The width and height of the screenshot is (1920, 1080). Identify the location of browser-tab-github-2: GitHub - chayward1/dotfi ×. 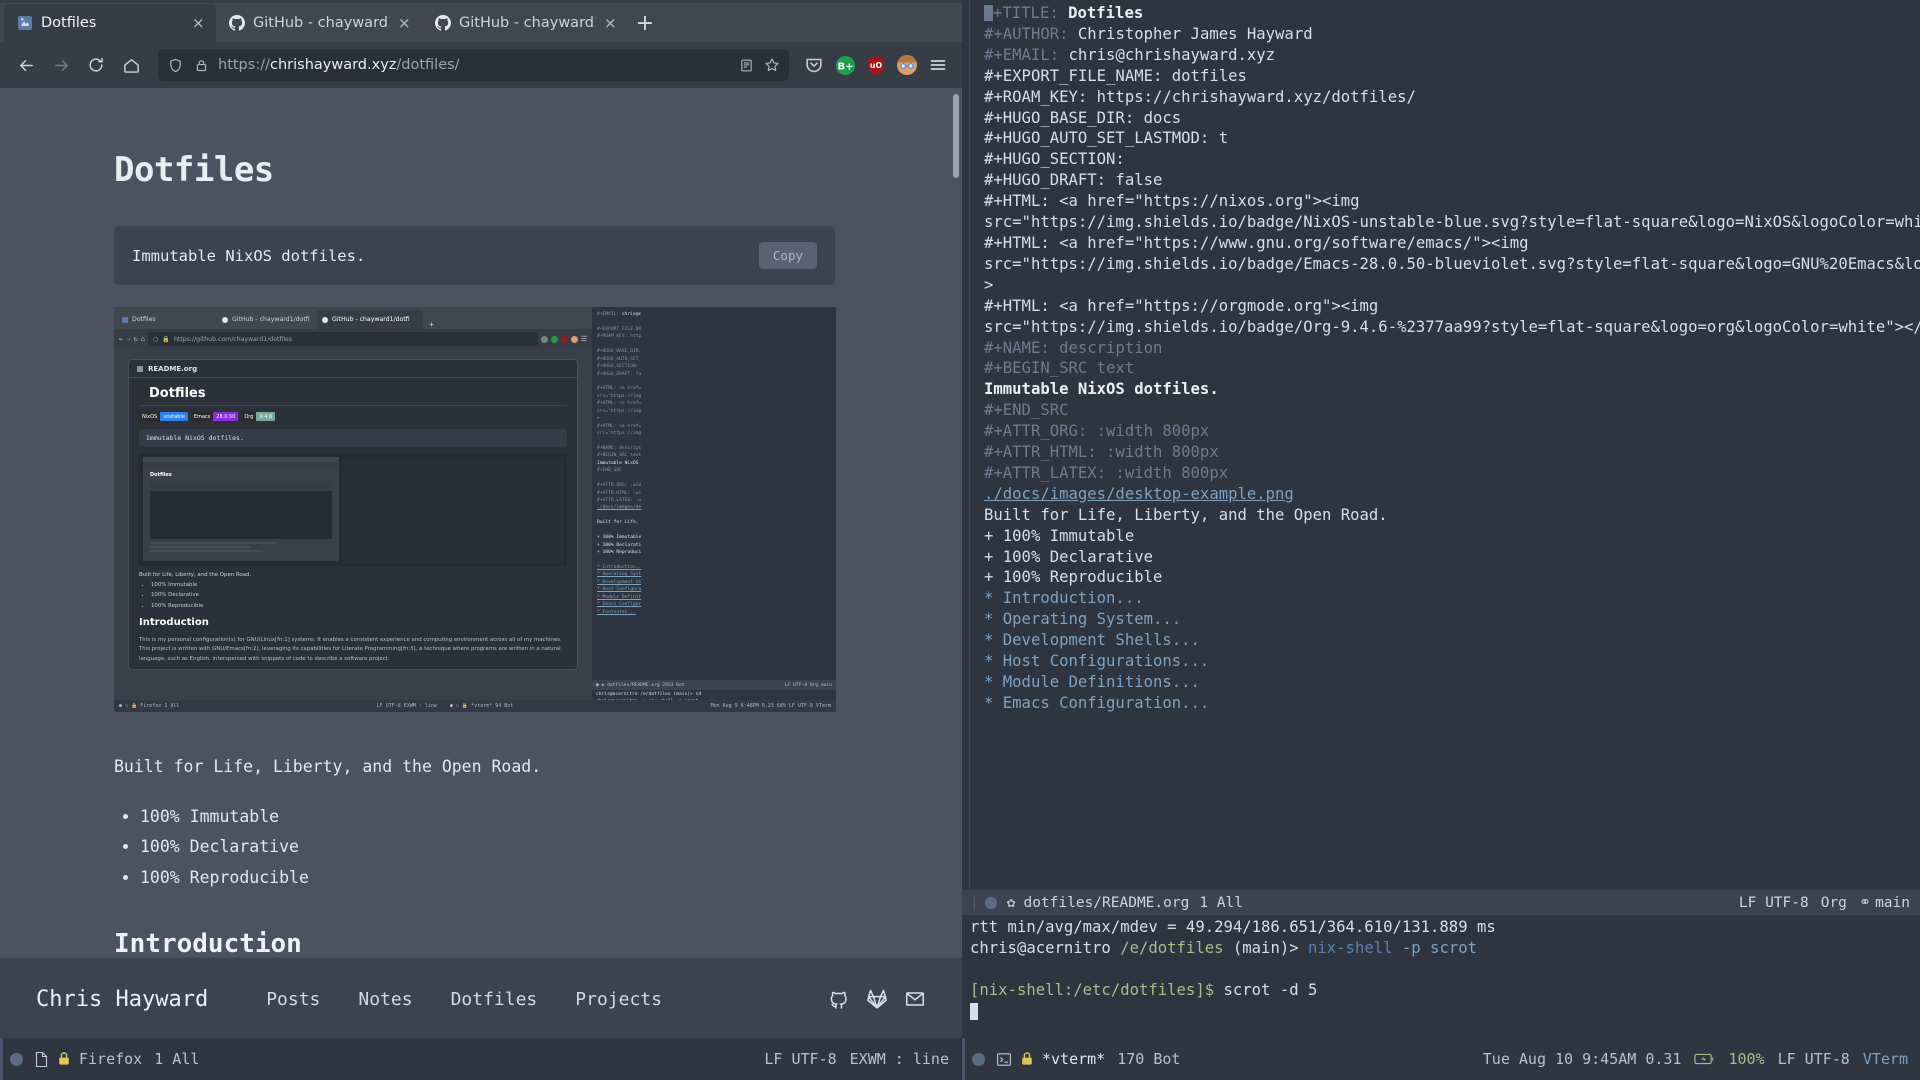
(525, 23).